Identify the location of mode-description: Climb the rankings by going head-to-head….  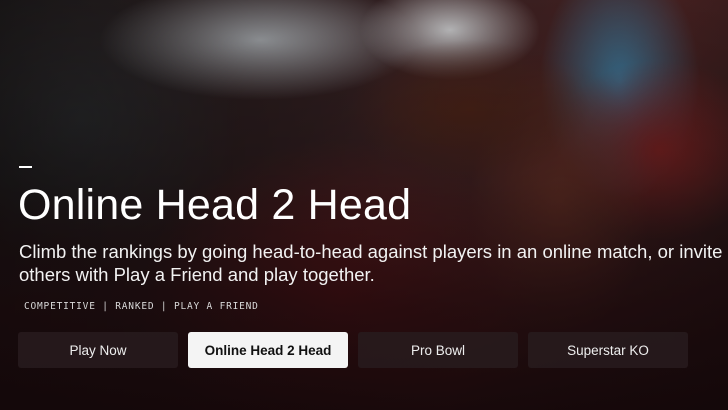
(371, 263).